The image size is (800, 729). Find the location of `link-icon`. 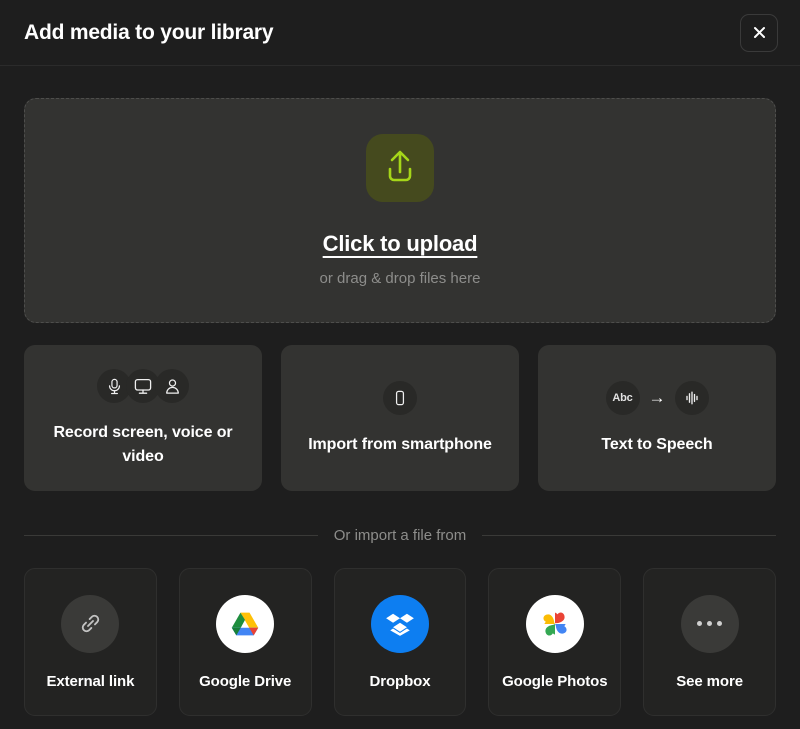

link-icon is located at coordinates (90, 623).